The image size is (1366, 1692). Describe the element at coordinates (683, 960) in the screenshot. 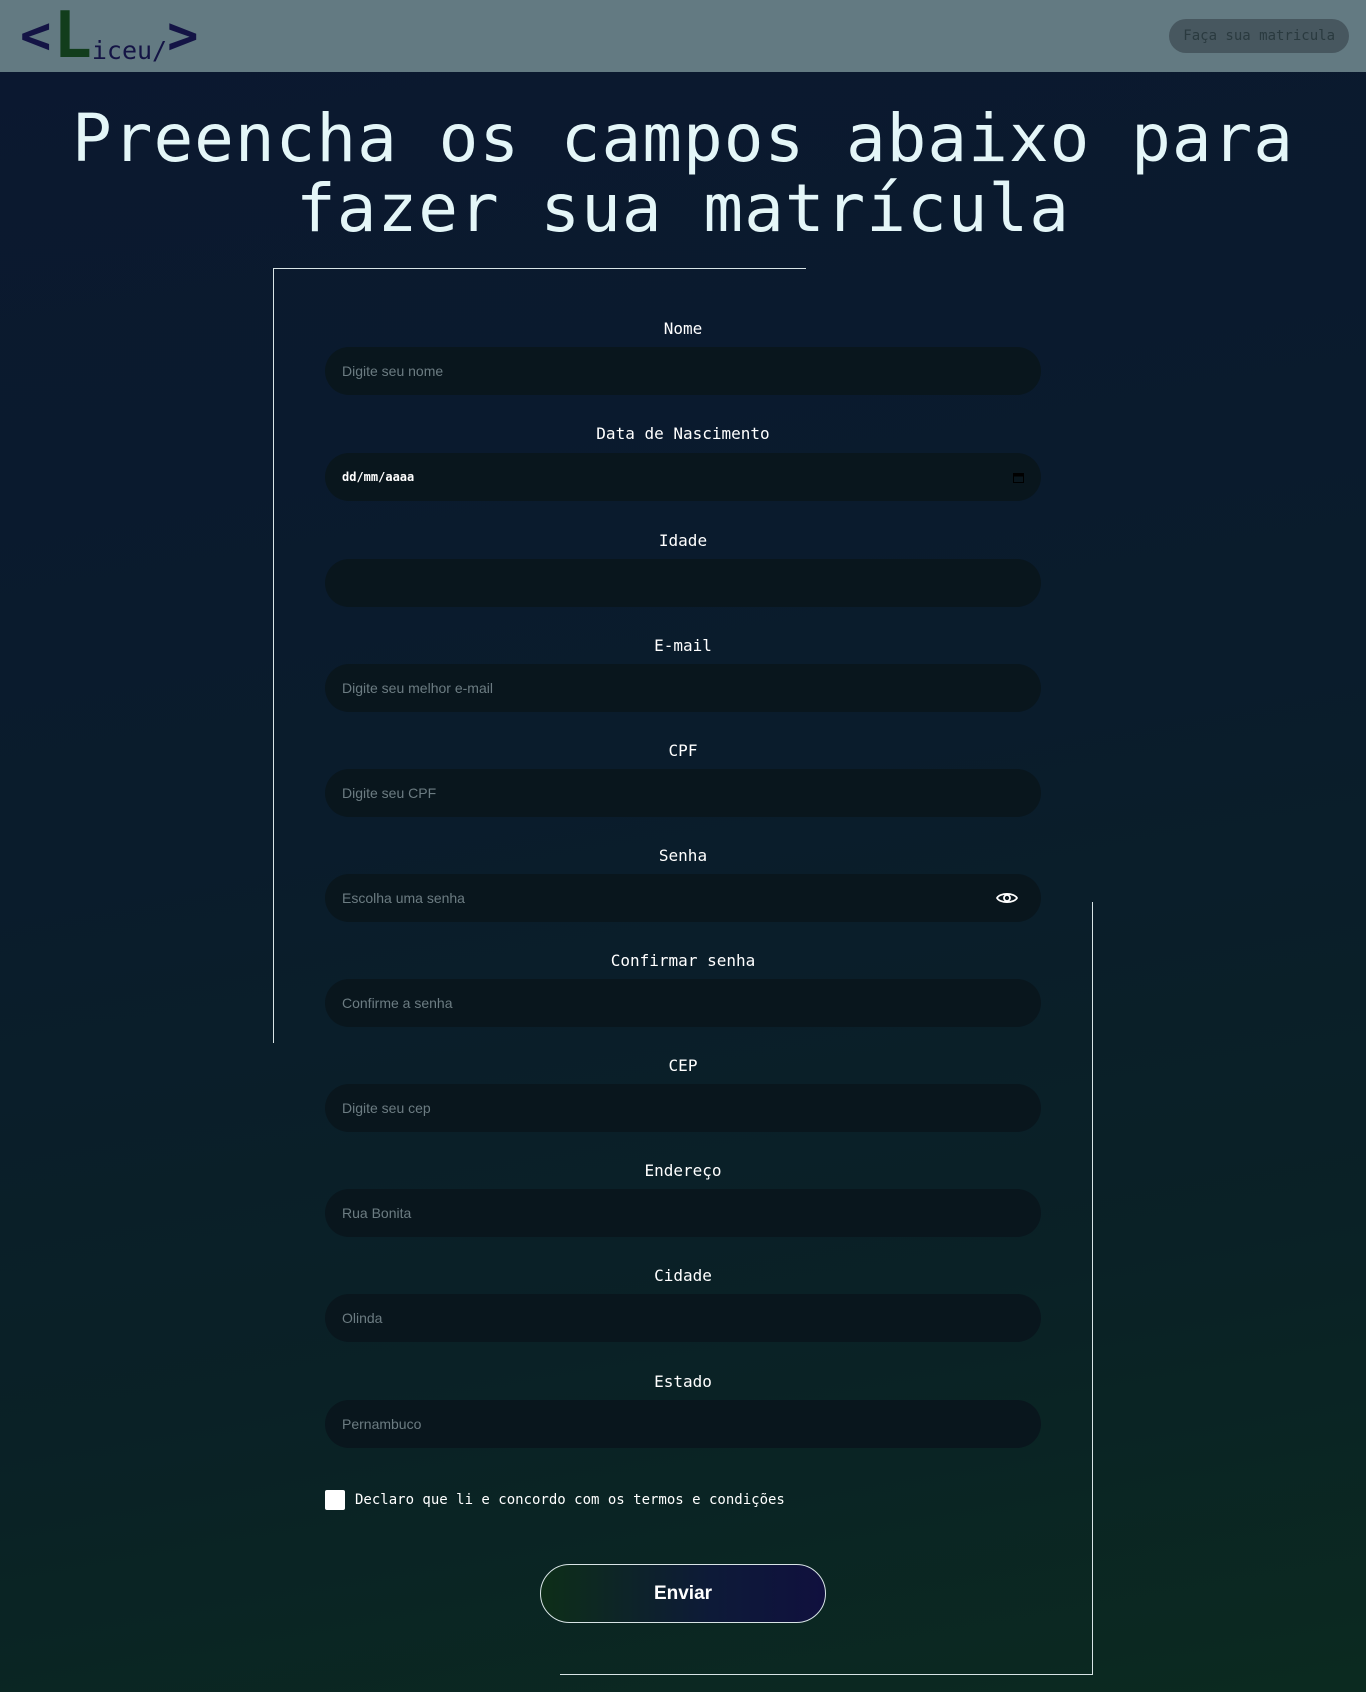

I see `confirmar-senha-label: Confirmar senha` at that location.